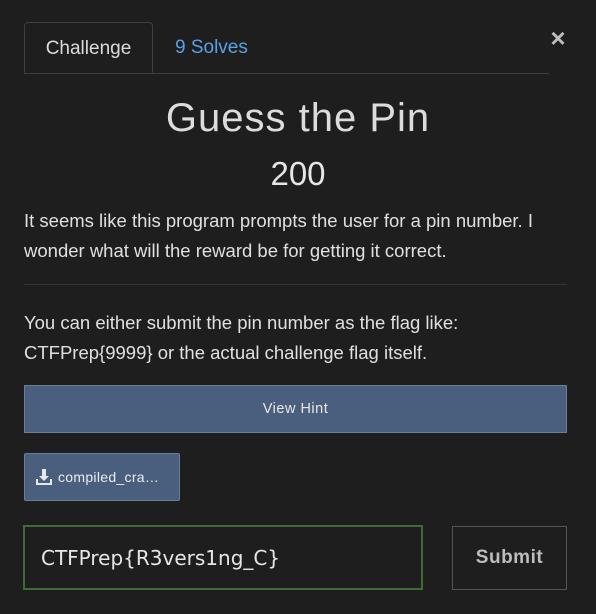 The width and height of the screenshot is (596, 614). Describe the element at coordinates (509, 558) in the screenshot. I see `submit-button: Submit` at that location.